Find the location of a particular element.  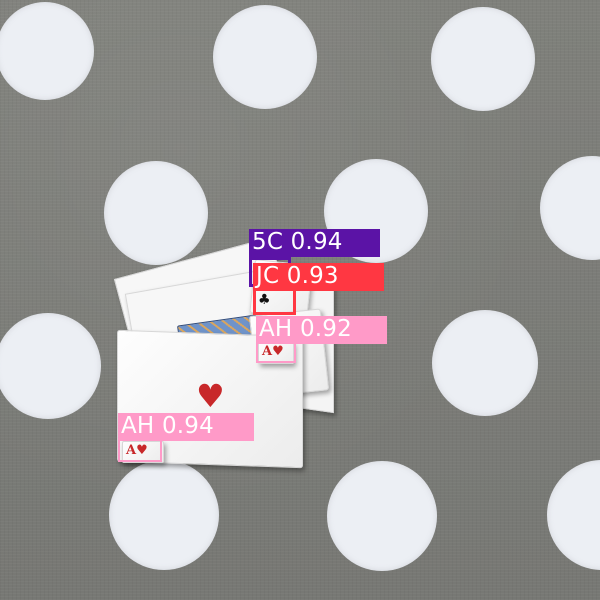

detection-label-ah-middle: AH 0.92 is located at coordinates (321, 330).